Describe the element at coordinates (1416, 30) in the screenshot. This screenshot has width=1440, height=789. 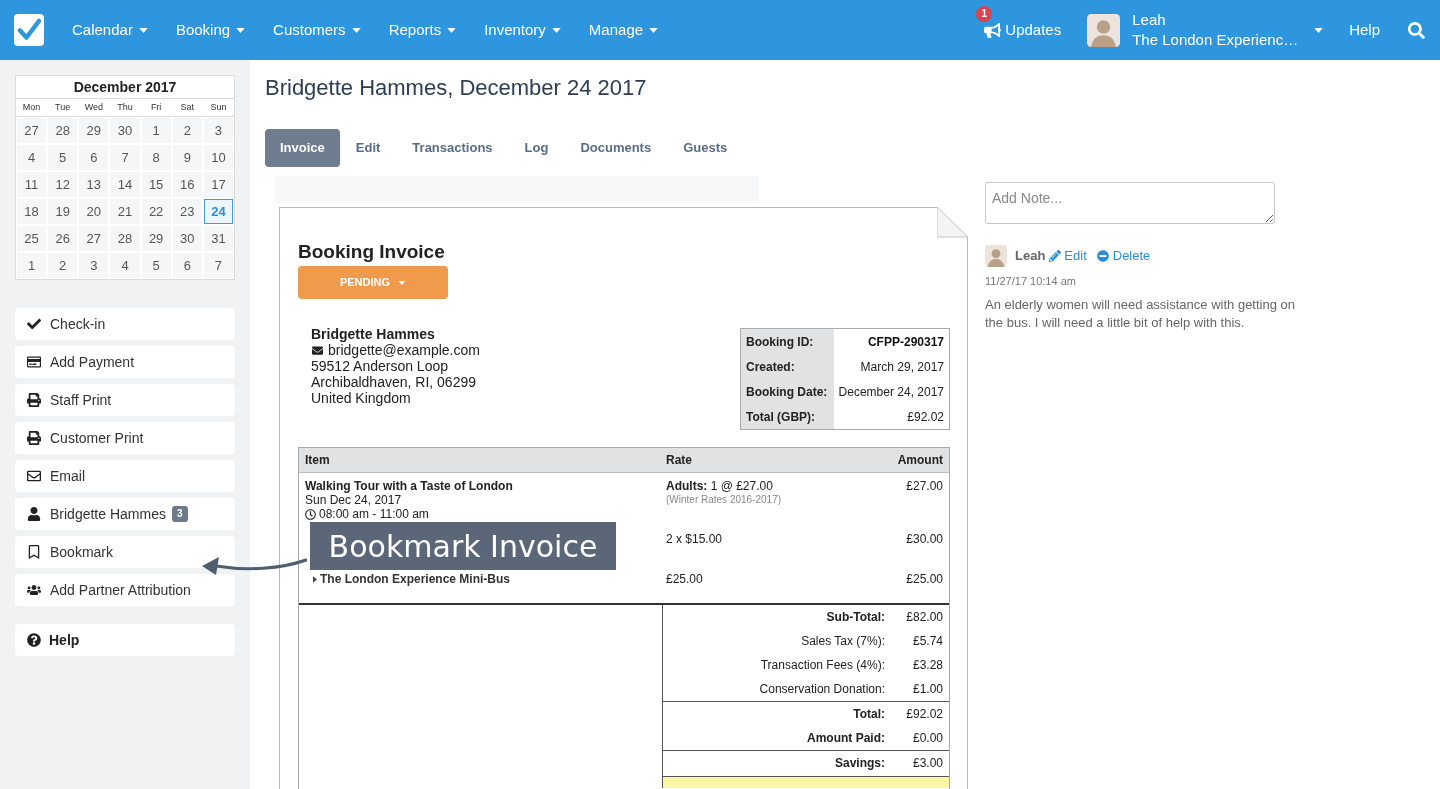
I see `search-icon` at that location.